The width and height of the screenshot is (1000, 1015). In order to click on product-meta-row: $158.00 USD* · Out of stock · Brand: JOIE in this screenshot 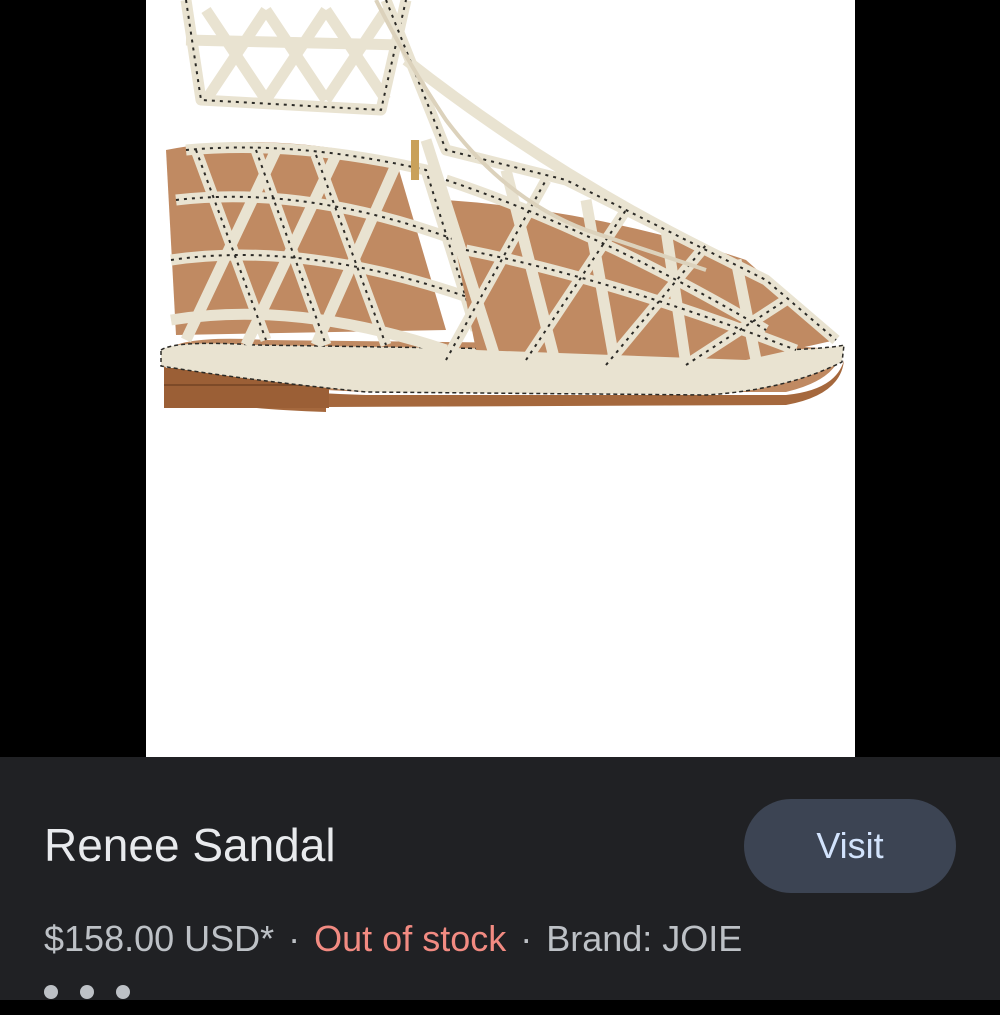, I will do `click(393, 939)`.